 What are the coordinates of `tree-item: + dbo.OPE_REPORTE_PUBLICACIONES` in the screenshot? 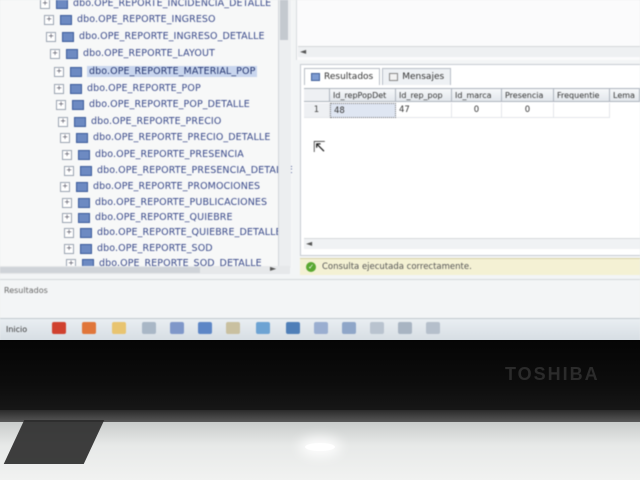 It's located at (164, 202).